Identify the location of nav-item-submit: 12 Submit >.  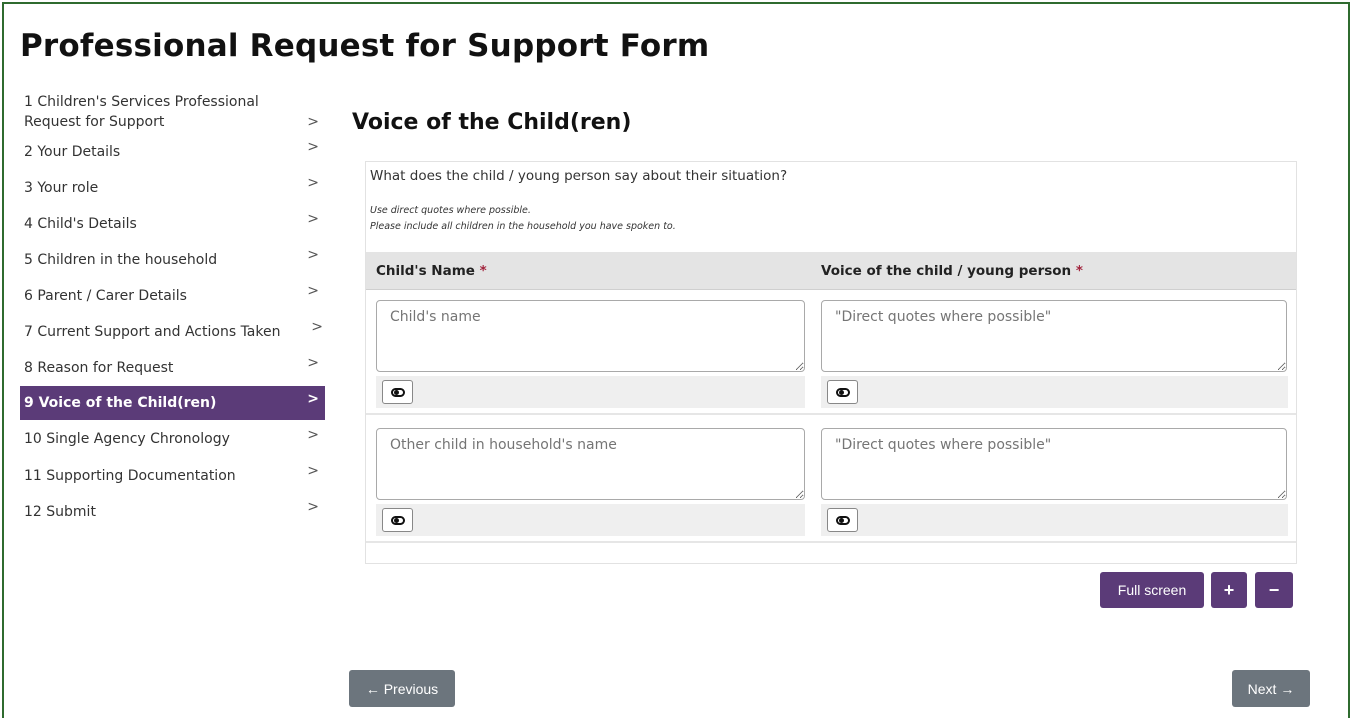
(172, 512).